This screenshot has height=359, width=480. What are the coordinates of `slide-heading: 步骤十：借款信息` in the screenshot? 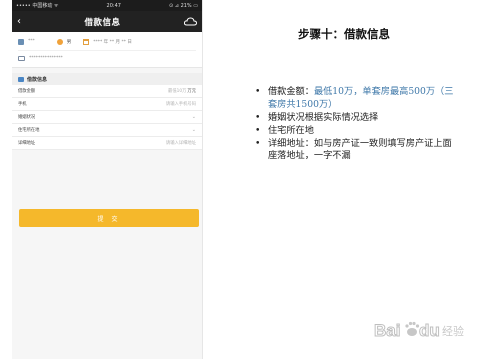 It's located at (344, 34).